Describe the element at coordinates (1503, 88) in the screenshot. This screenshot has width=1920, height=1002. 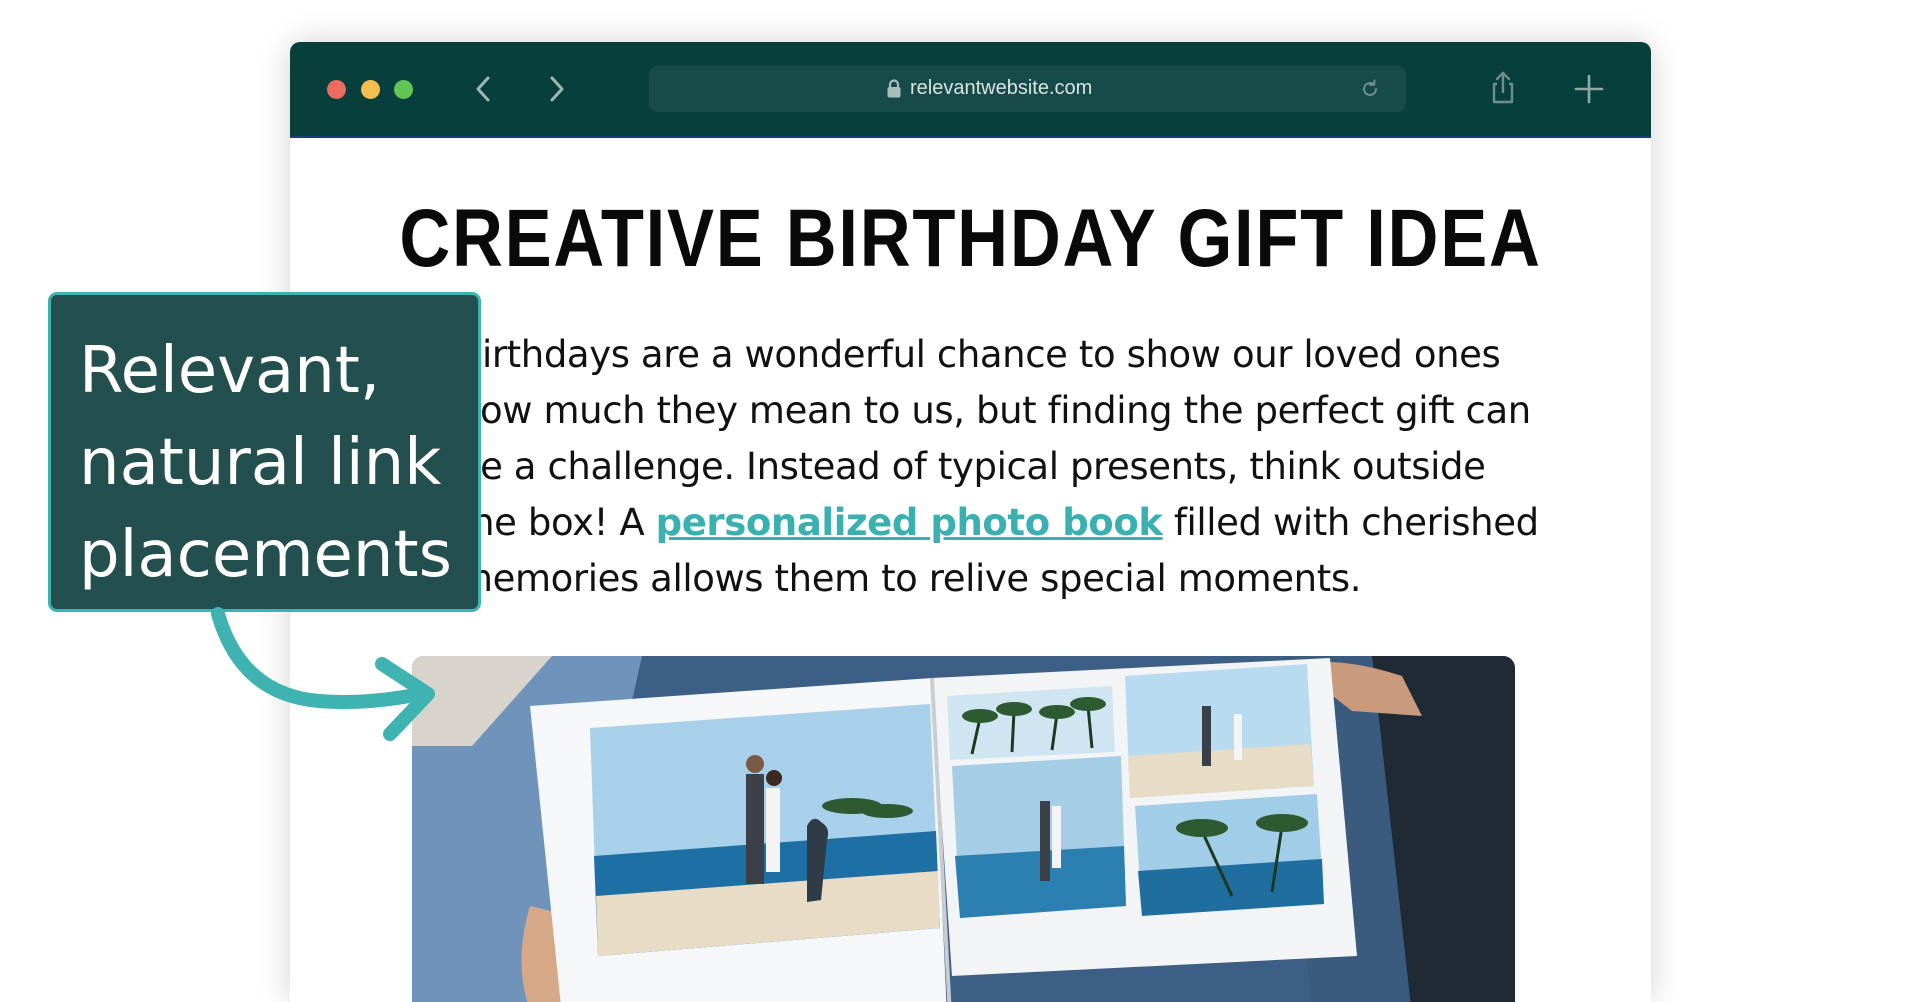
I see `share-icon` at that location.